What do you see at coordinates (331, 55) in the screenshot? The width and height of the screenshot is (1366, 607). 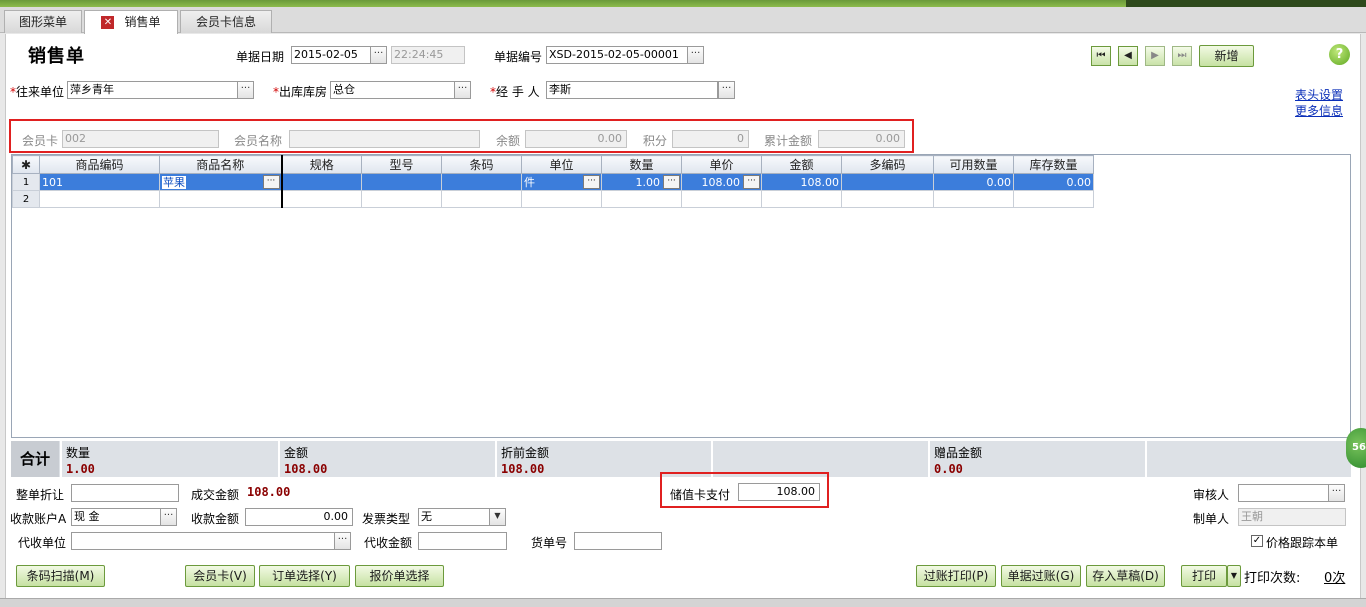 I see `date-field: 2015-02-05` at bounding box center [331, 55].